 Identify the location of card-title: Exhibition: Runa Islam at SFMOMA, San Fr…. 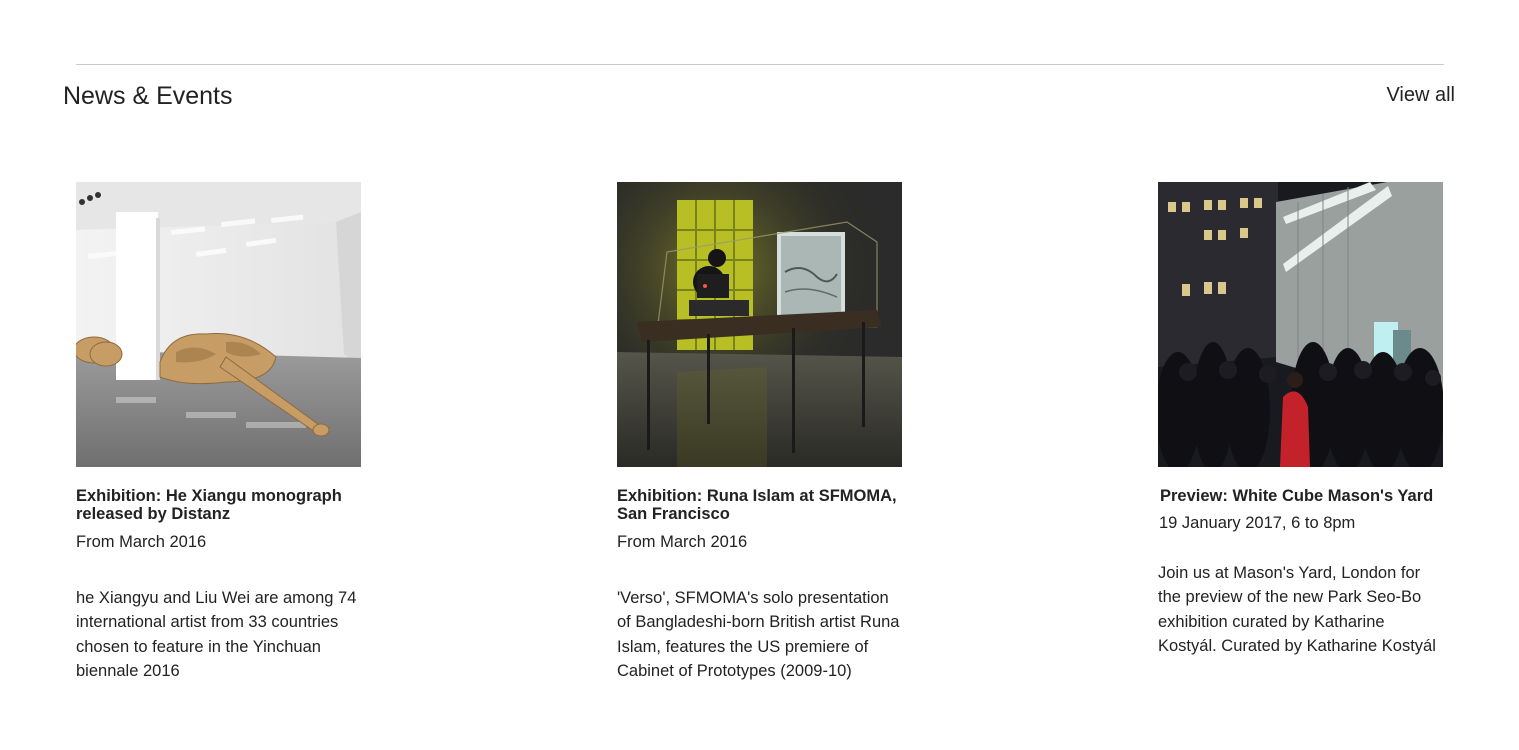
(762, 505).